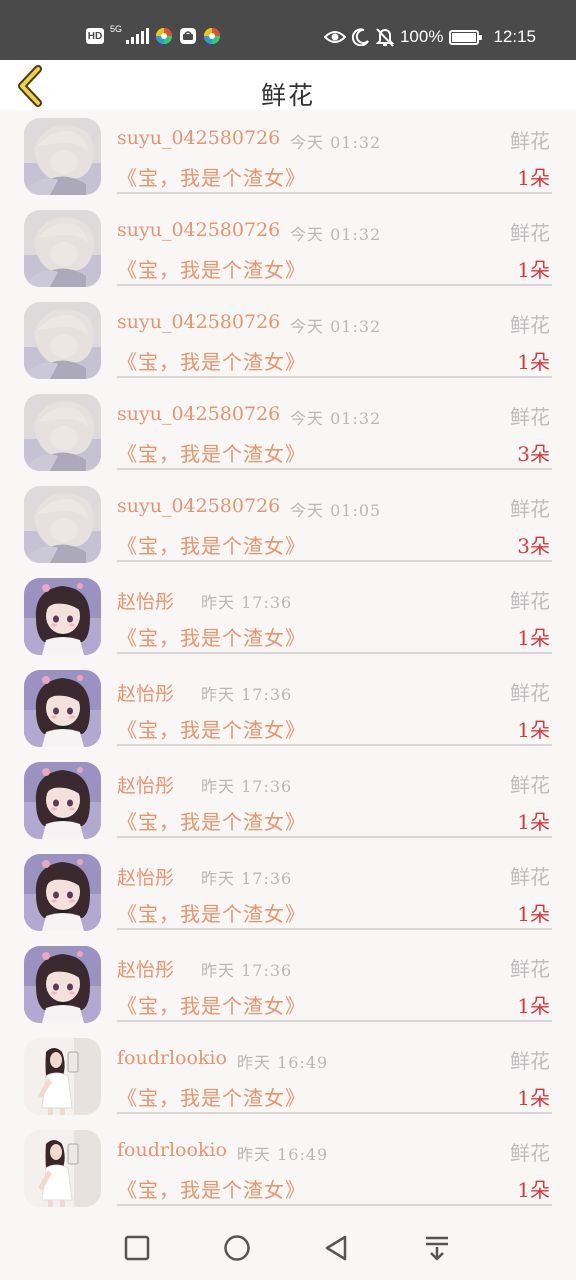 The width and height of the screenshot is (576, 1280). I want to click on gift-count: 3朵, so click(533, 546).